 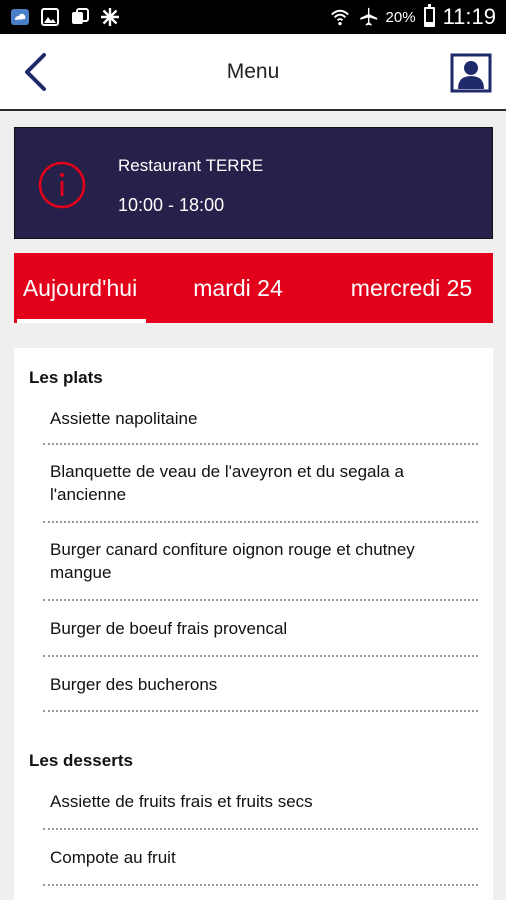 I want to click on airplane-icon, so click(x=368, y=17).